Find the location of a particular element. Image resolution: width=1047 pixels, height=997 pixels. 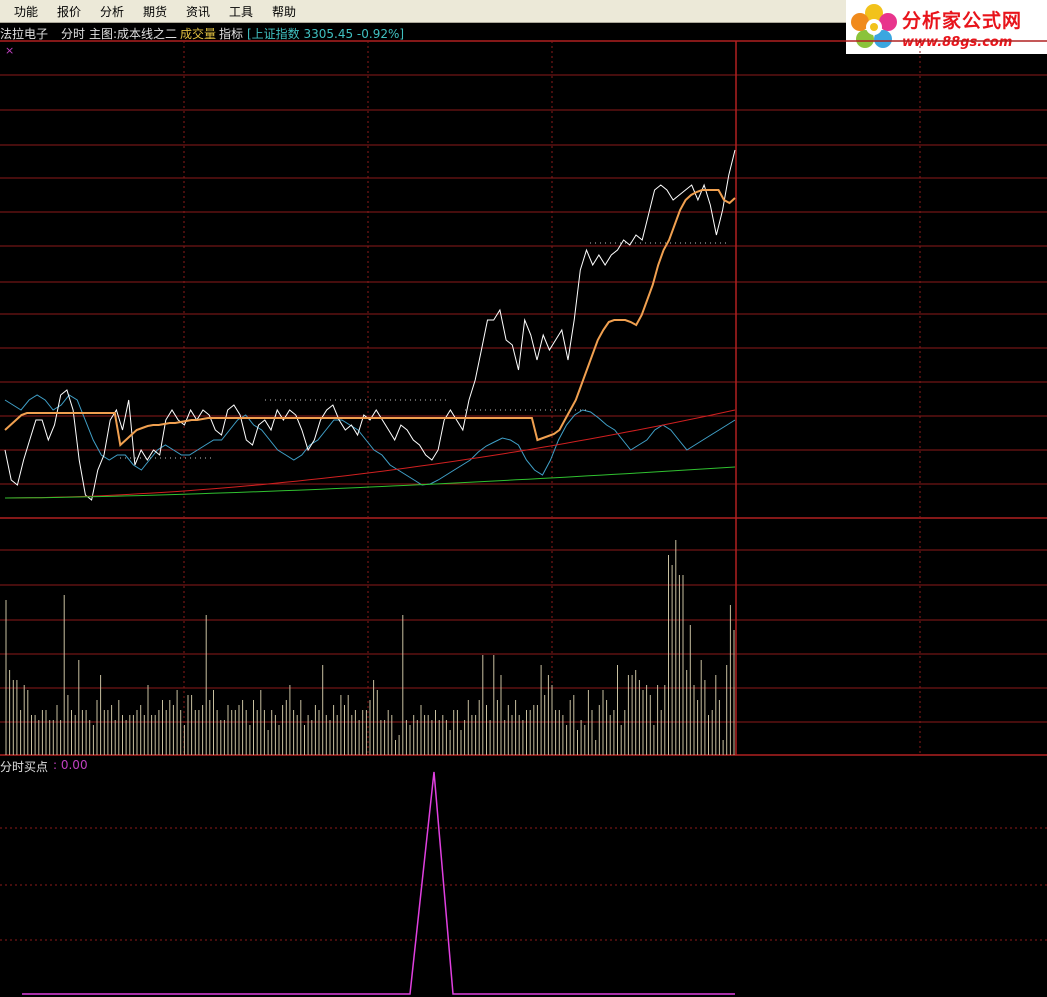

cyan-line is located at coordinates (370, 440).